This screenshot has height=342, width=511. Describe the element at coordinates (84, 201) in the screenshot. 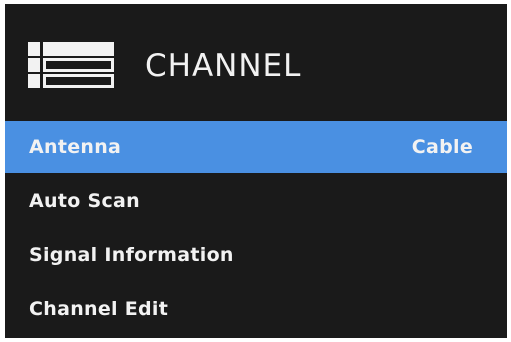

I see `menu-item-label: Auto Scan` at that location.